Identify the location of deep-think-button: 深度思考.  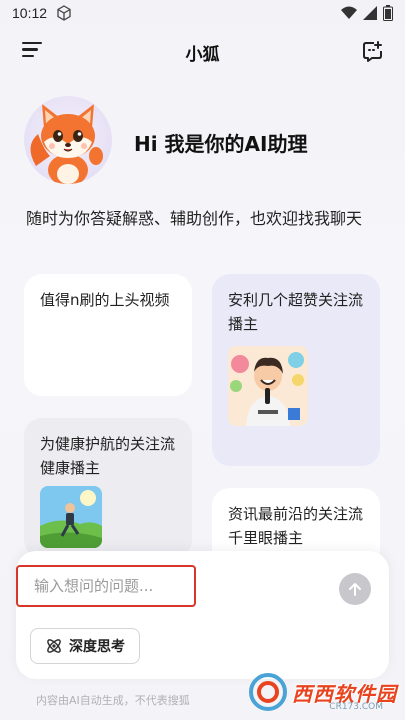
(85, 646).